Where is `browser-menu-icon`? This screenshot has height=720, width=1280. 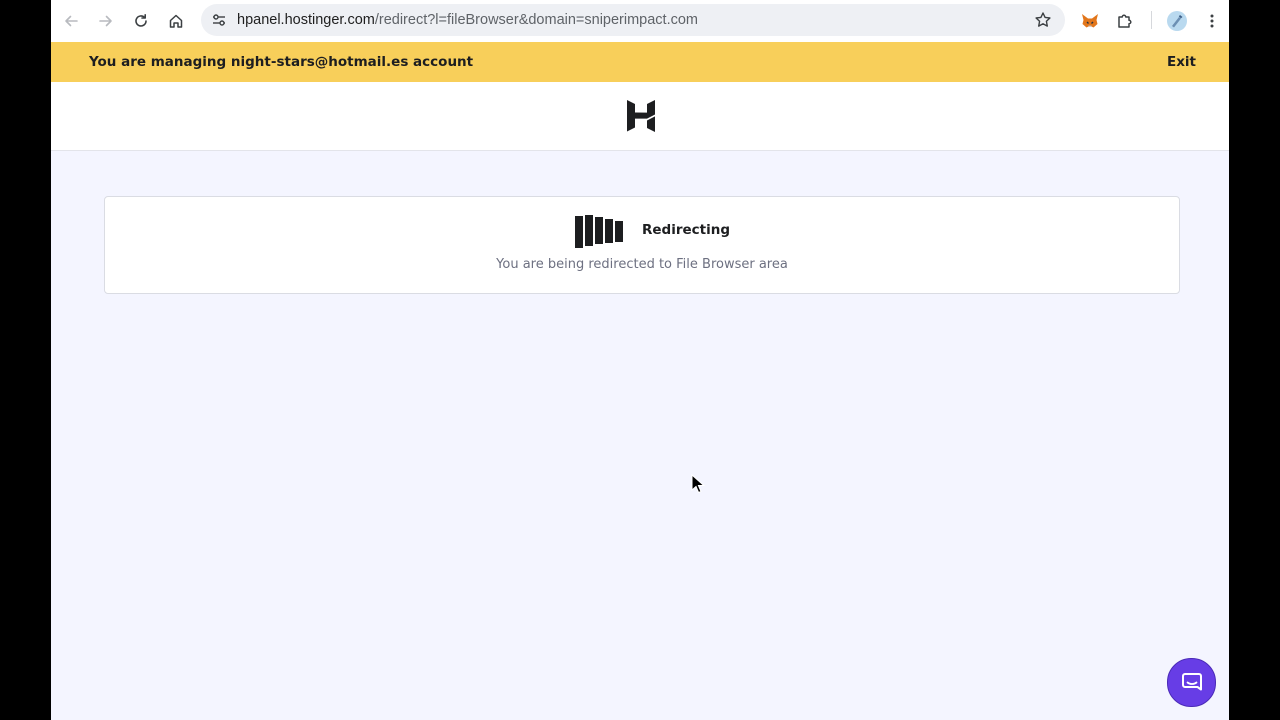
browser-menu-icon is located at coordinates (1212, 21).